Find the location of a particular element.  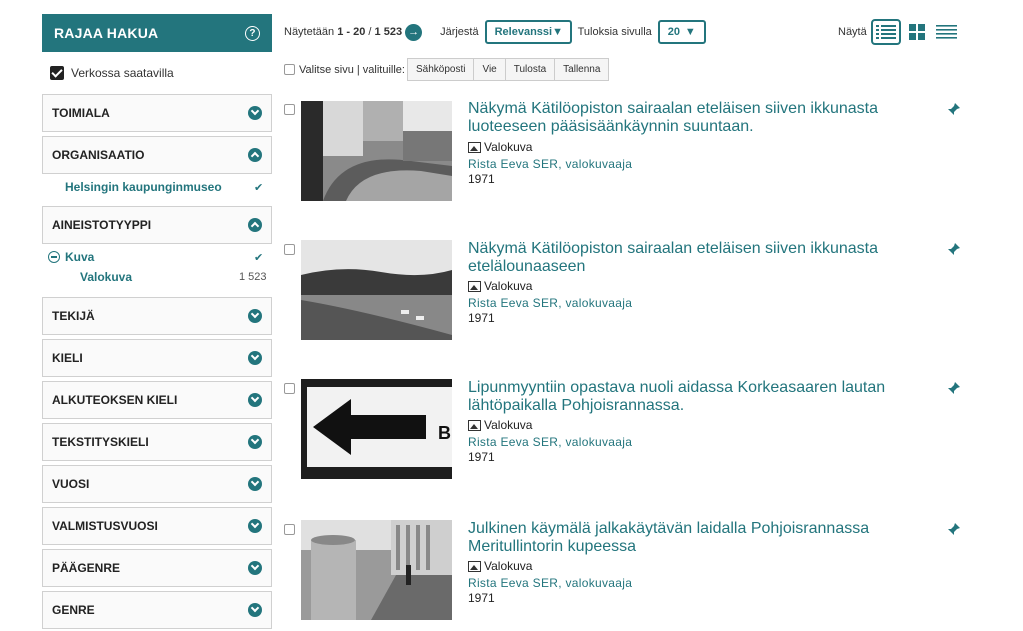

facet-vuosi: VUOSI is located at coordinates (157, 484).